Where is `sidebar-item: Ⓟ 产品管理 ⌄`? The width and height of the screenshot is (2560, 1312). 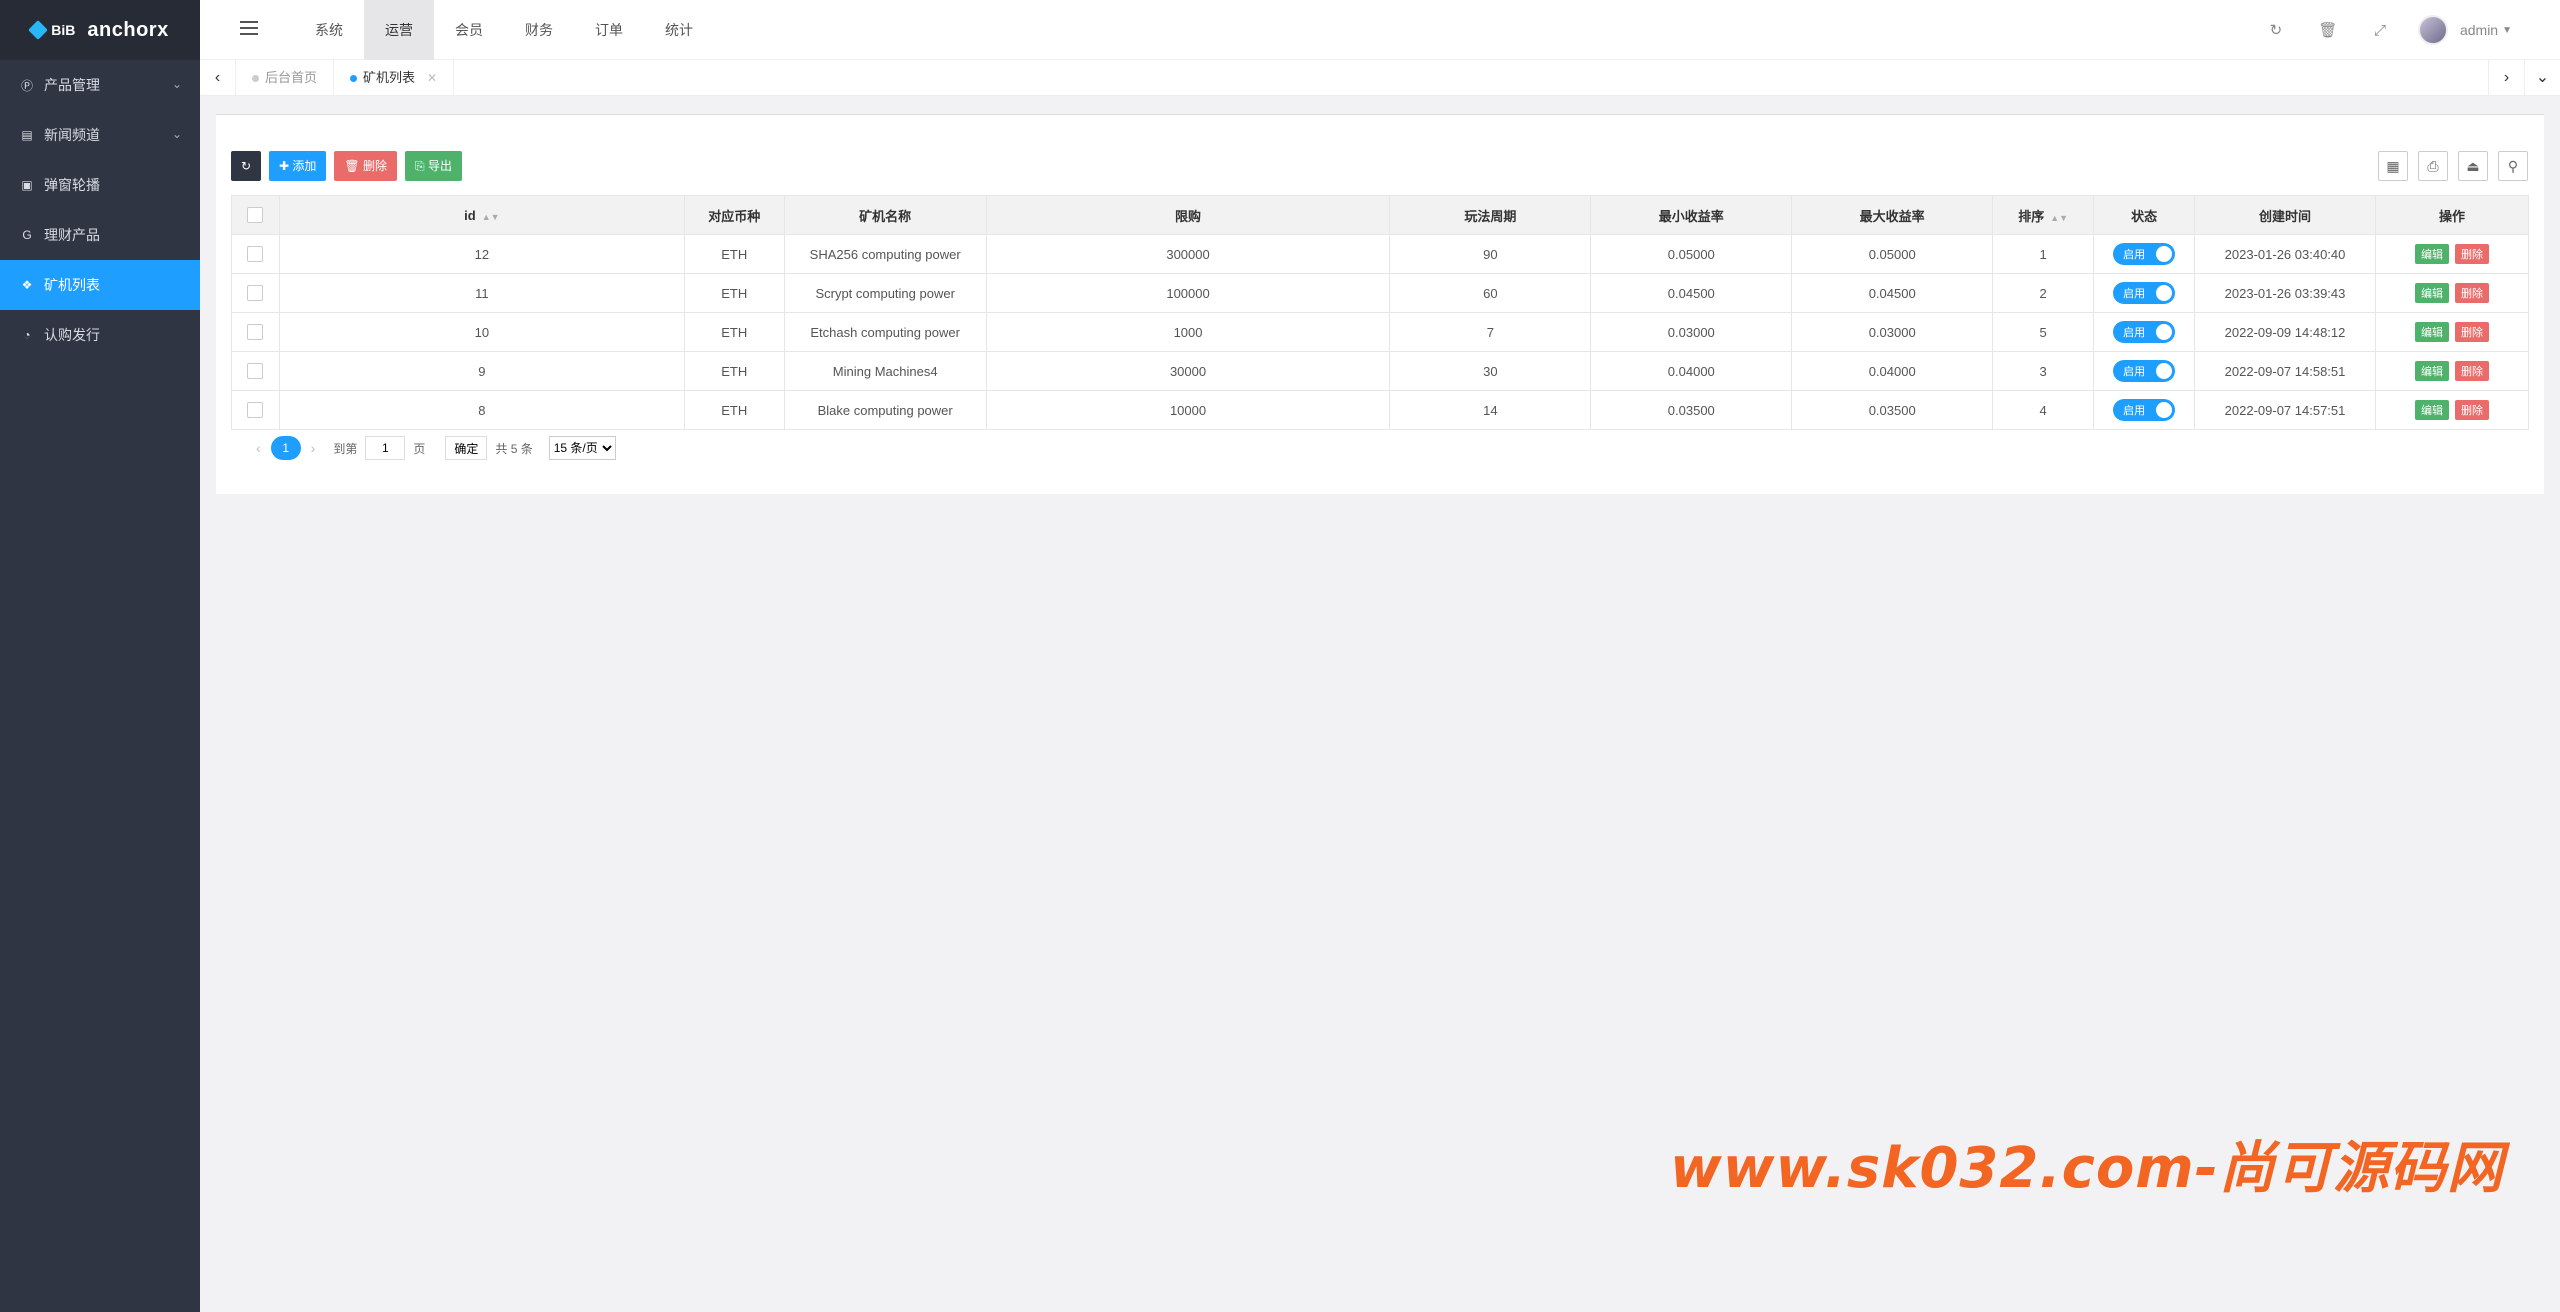
sidebar-item: Ⓟ 产品管理 ⌄ is located at coordinates (100, 85).